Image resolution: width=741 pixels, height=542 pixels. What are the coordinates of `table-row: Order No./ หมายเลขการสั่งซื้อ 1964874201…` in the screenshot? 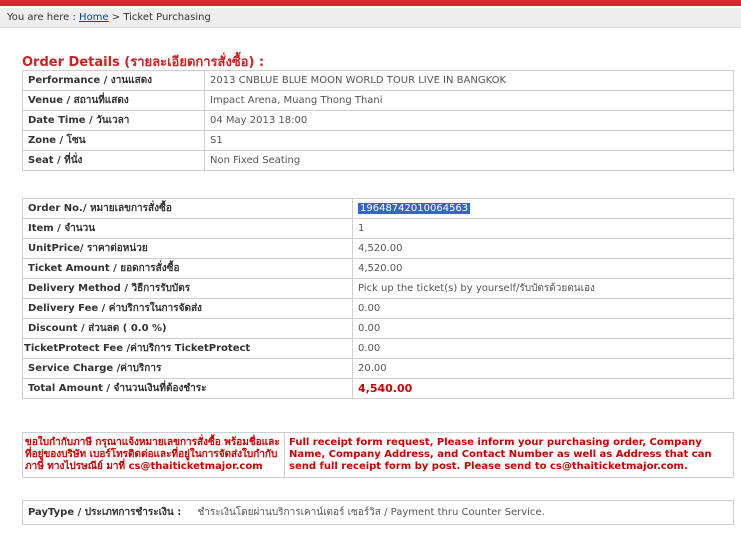 It's located at (378, 208).